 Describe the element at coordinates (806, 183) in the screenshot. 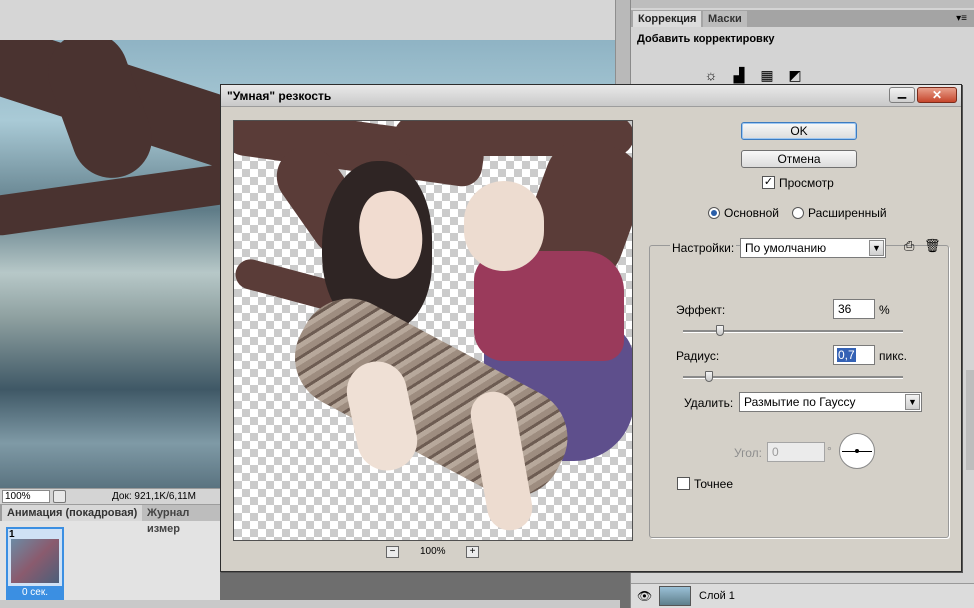

I see `preview-checkbox-label: Просмотр` at that location.